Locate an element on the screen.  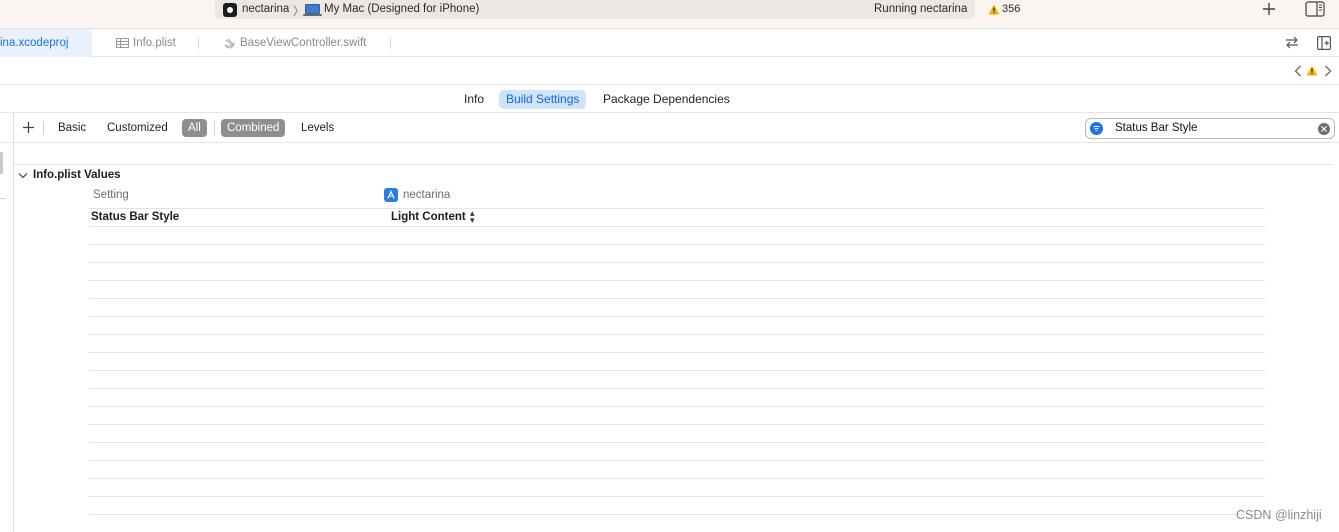
project-editor-segments: Info Build Settings Package Dependencies is located at coordinates (669, 99).